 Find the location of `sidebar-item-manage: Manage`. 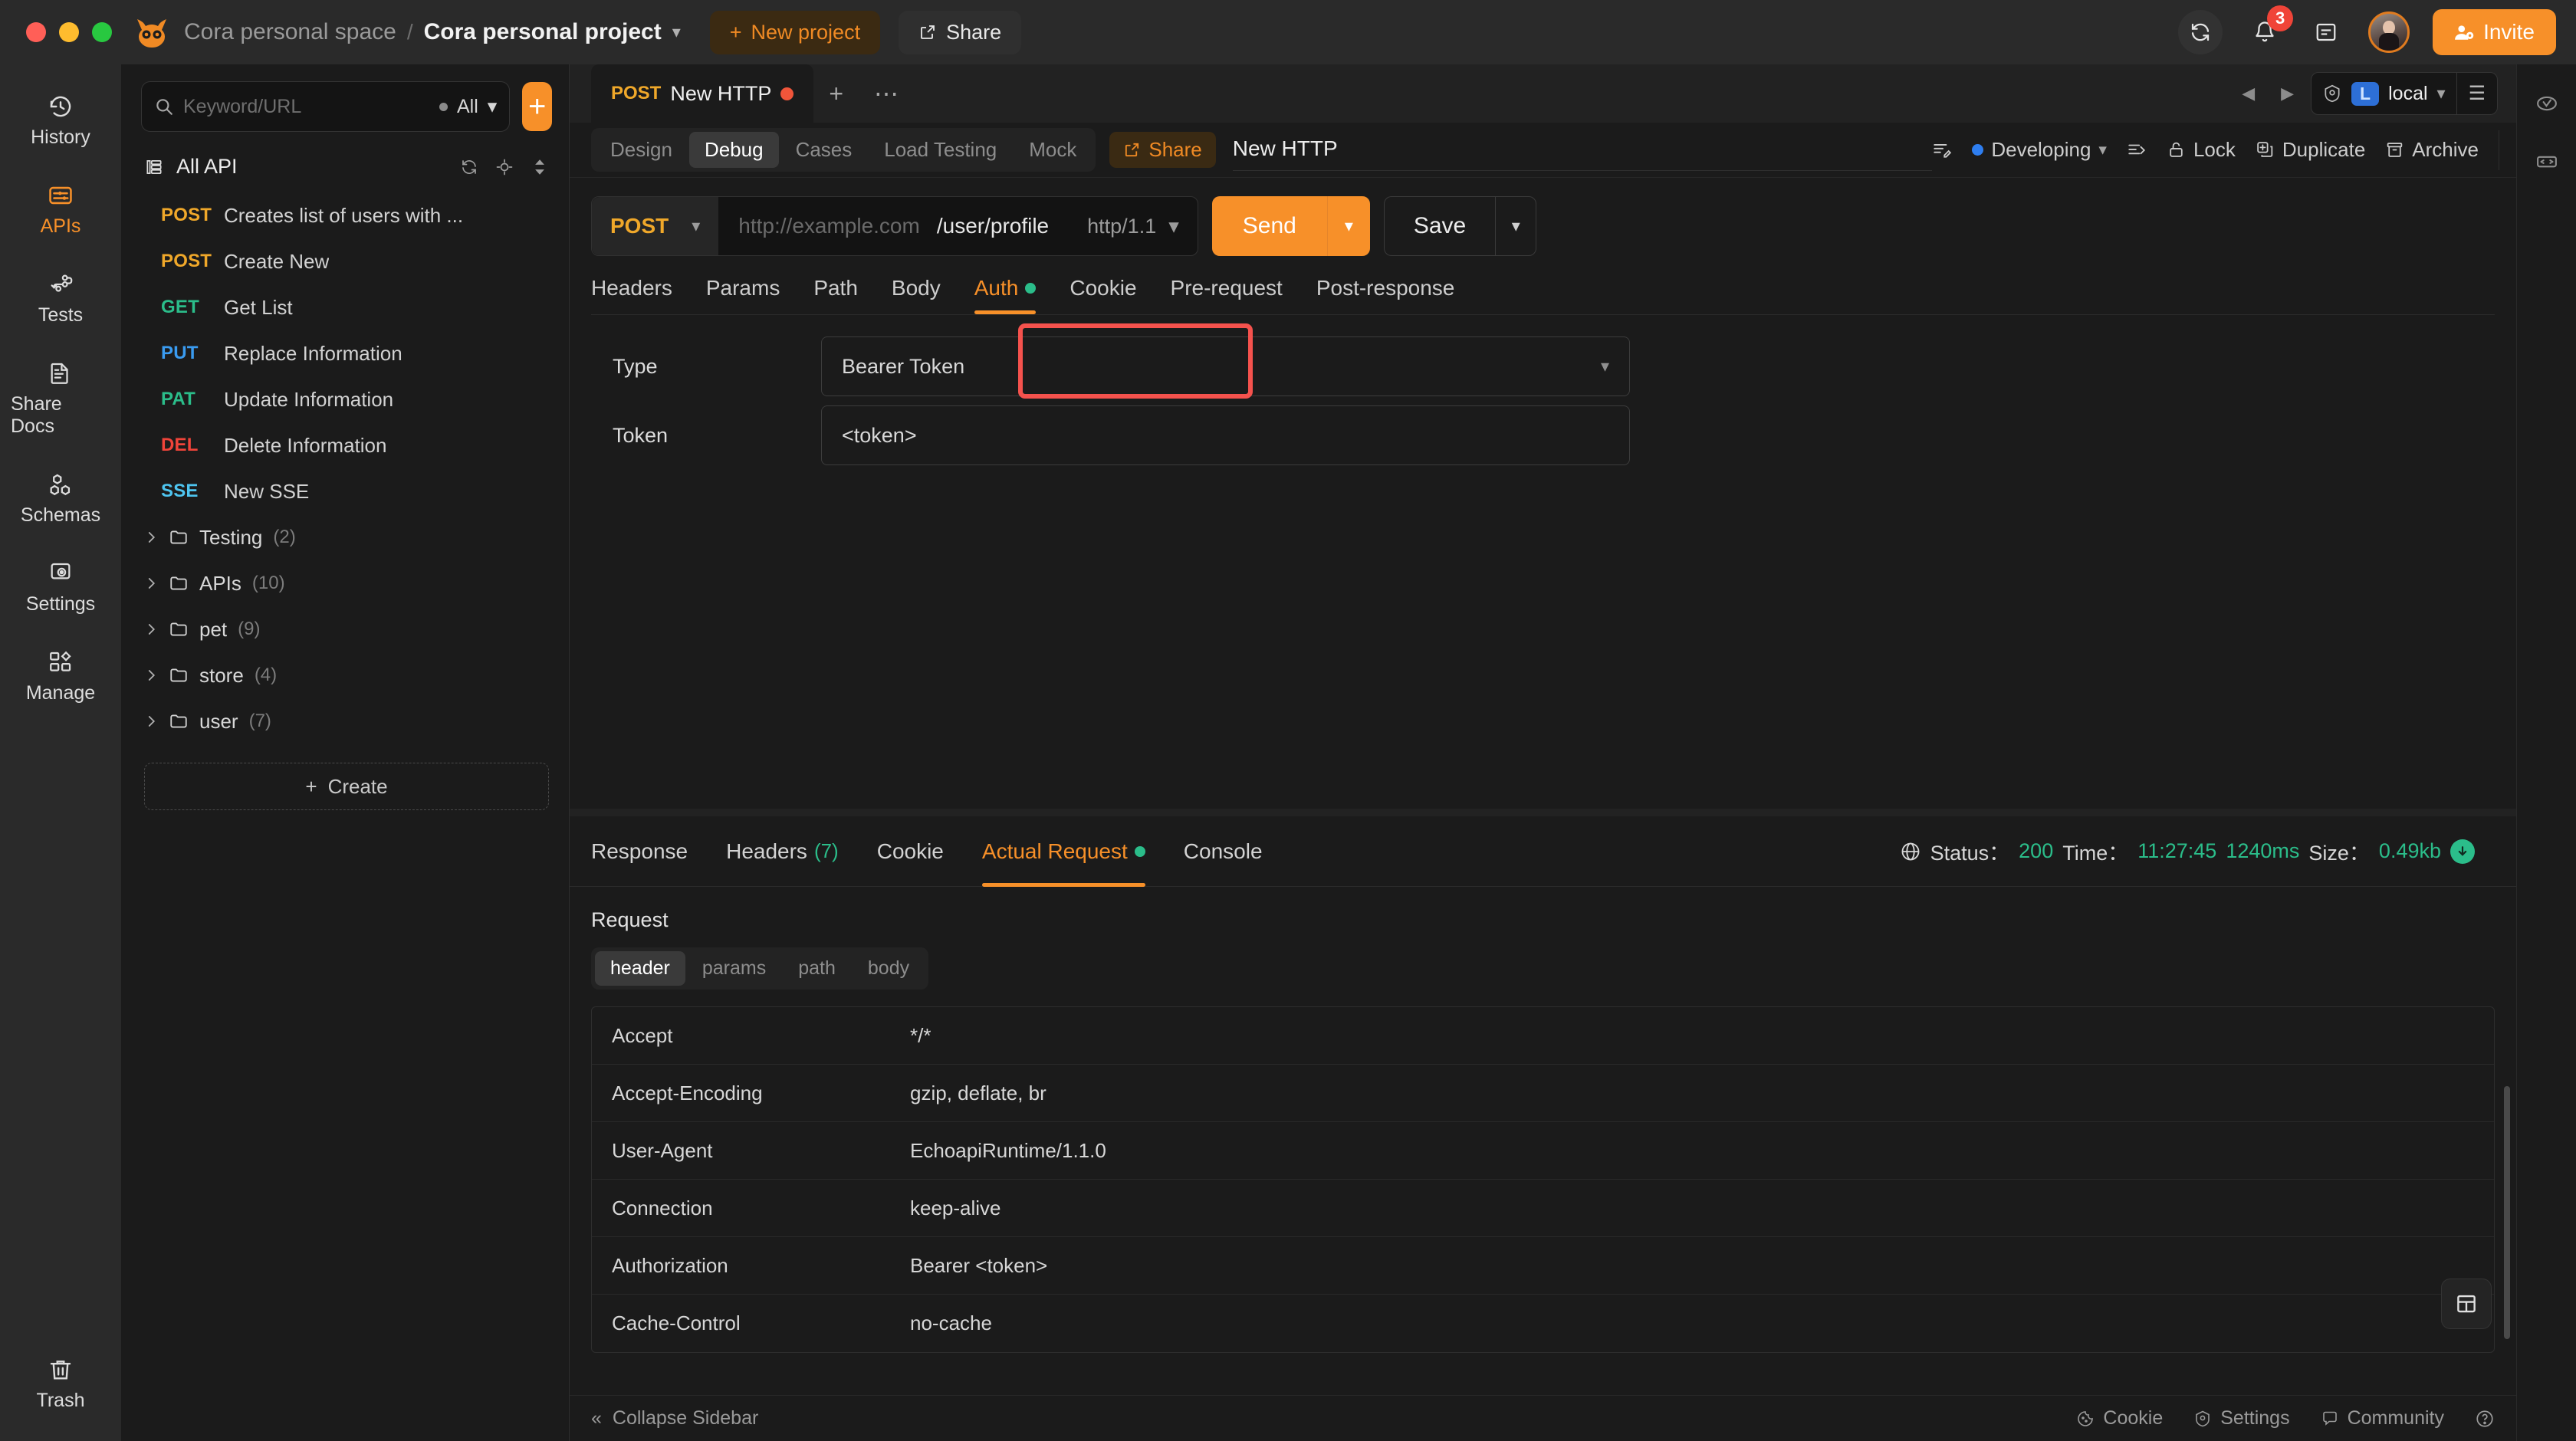

sidebar-item-manage: Manage is located at coordinates (61, 676).